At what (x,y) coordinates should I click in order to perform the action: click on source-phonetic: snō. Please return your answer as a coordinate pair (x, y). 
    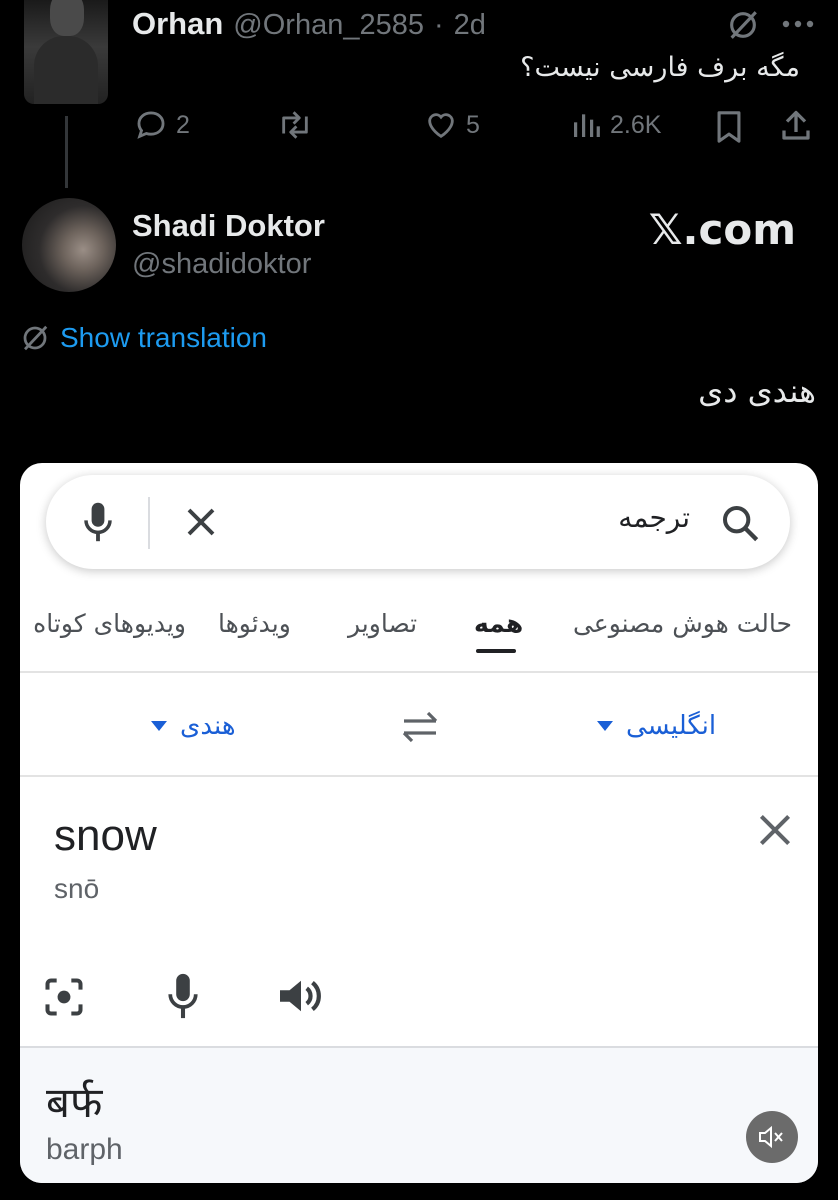
    Looking at the image, I should click on (77, 888).